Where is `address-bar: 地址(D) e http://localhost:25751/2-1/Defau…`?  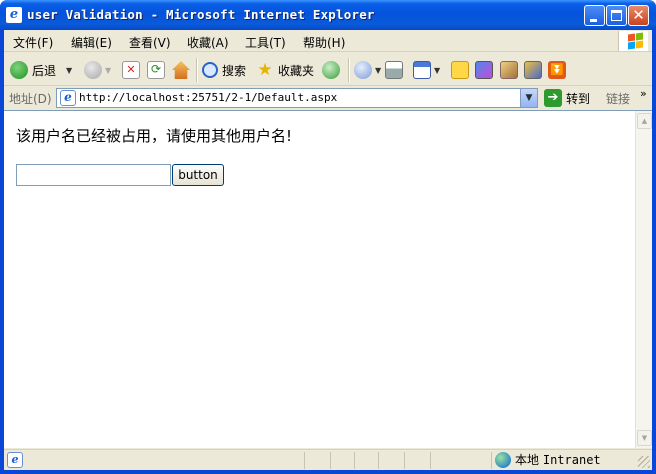
address-bar: 地址(D) e http://localhost:25751/2-1/Defau… is located at coordinates (328, 98).